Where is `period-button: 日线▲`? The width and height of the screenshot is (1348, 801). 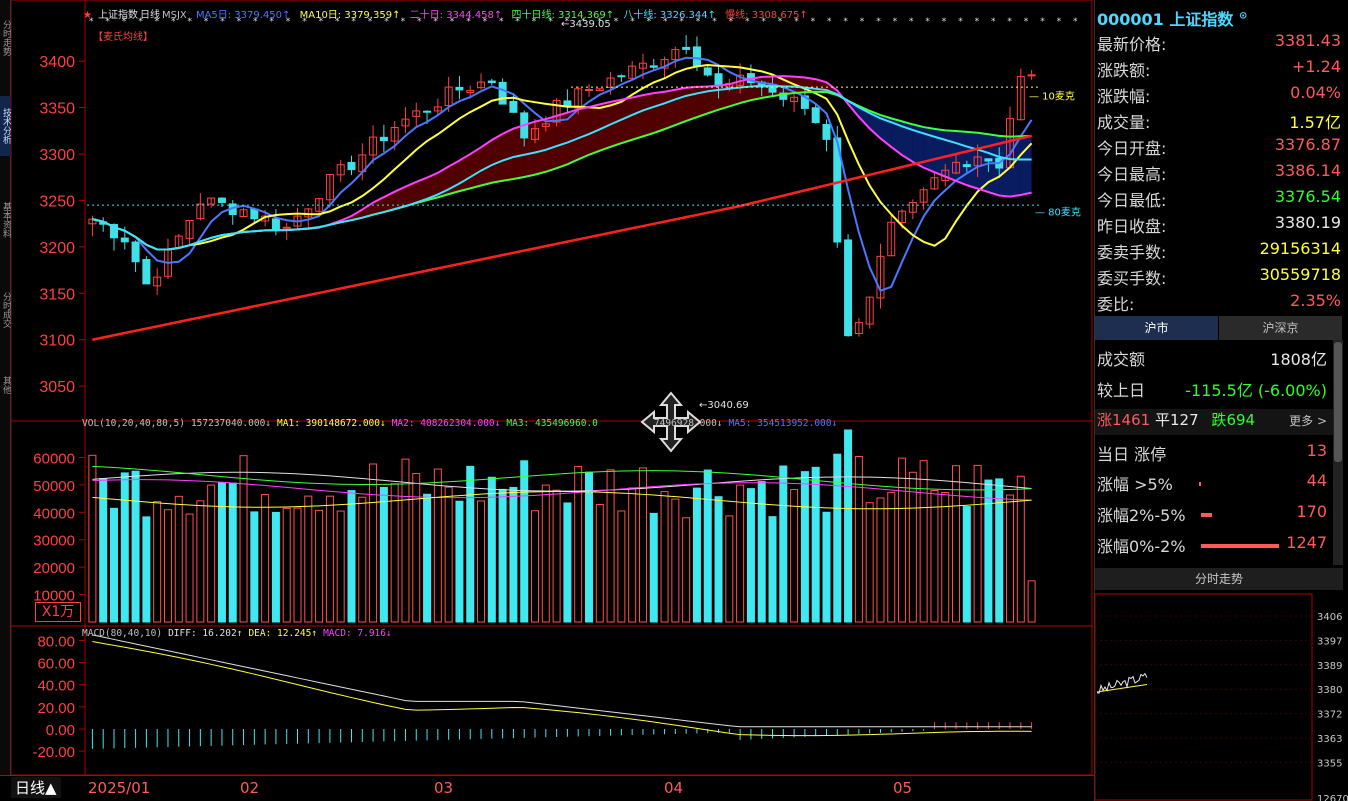
period-button: 日线▲ is located at coordinates (36, 787).